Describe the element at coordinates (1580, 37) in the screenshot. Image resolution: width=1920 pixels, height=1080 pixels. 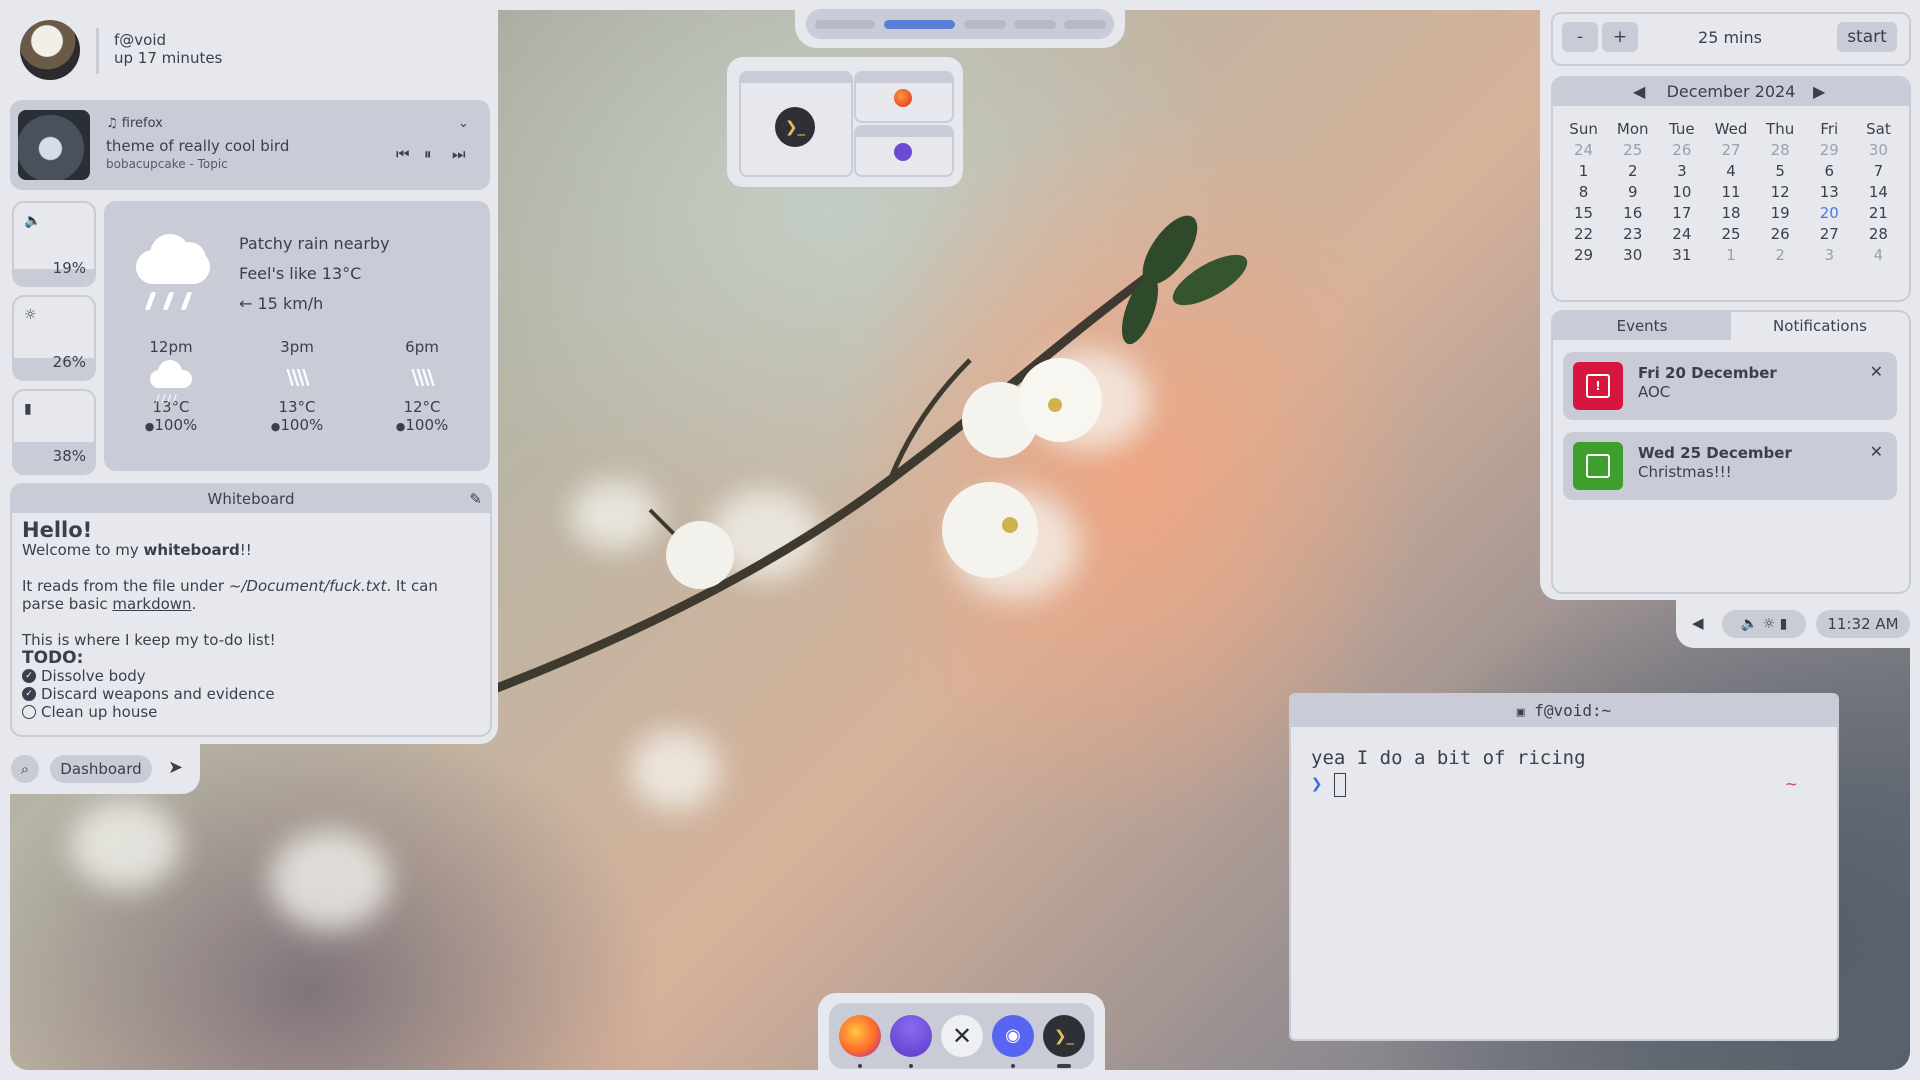
I see `timer-minus-button: -` at that location.